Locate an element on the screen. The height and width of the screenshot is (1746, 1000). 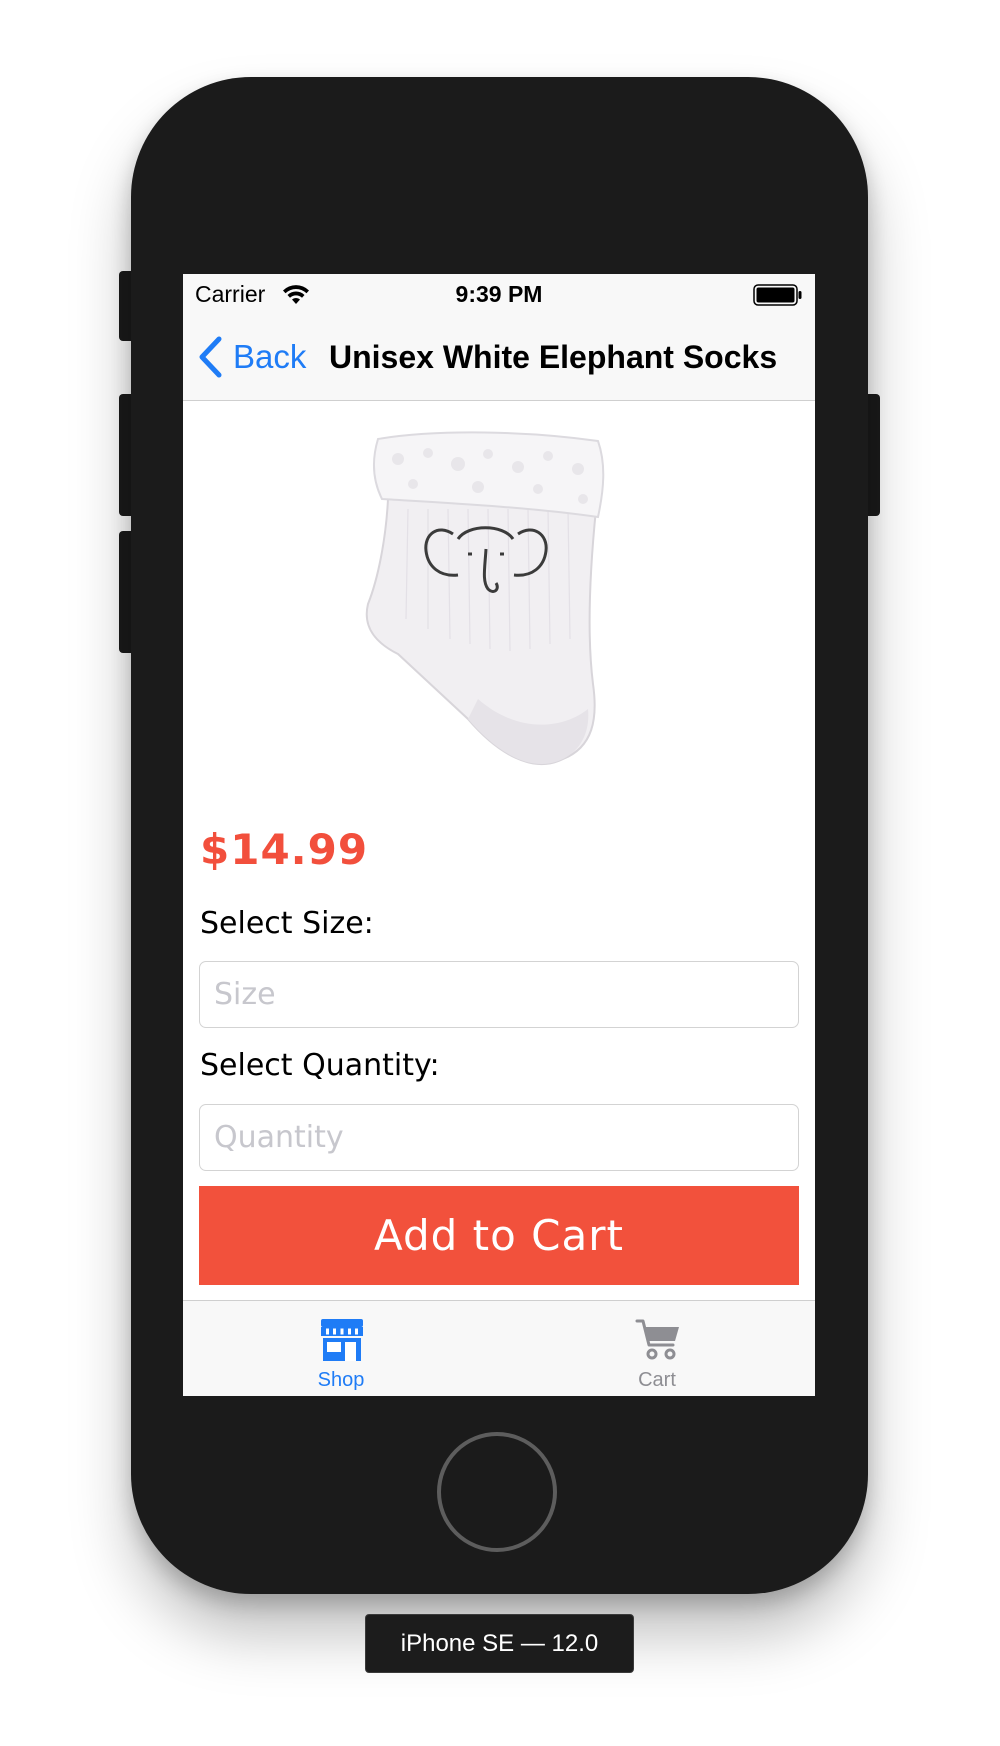
chevron-left-icon is located at coordinates (210, 357).